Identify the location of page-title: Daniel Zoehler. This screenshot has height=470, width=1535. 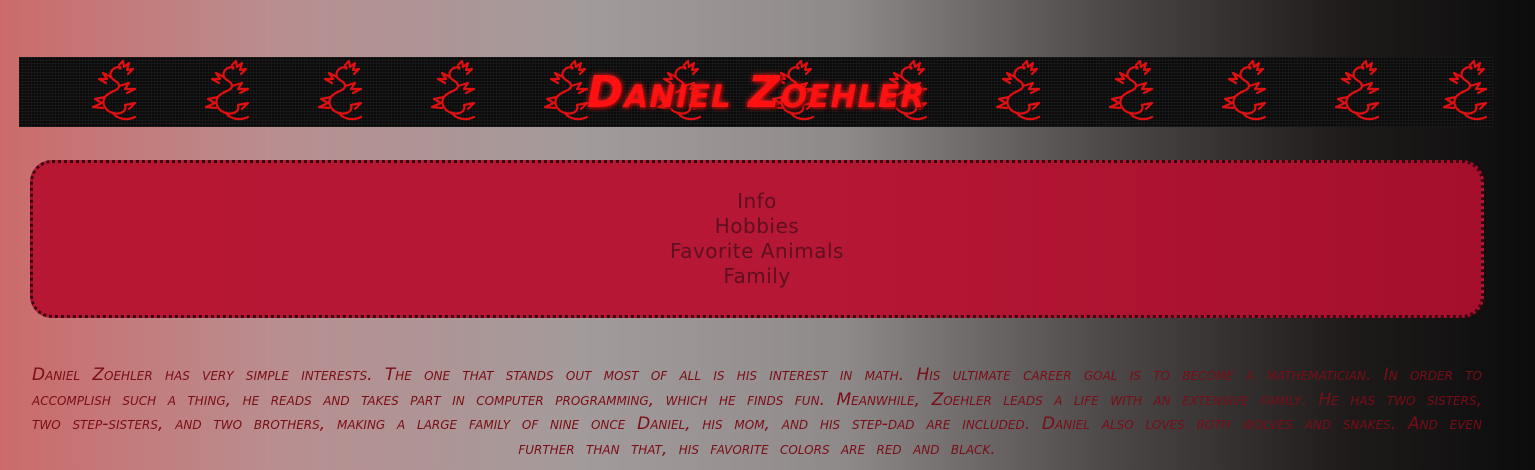
(756, 92).